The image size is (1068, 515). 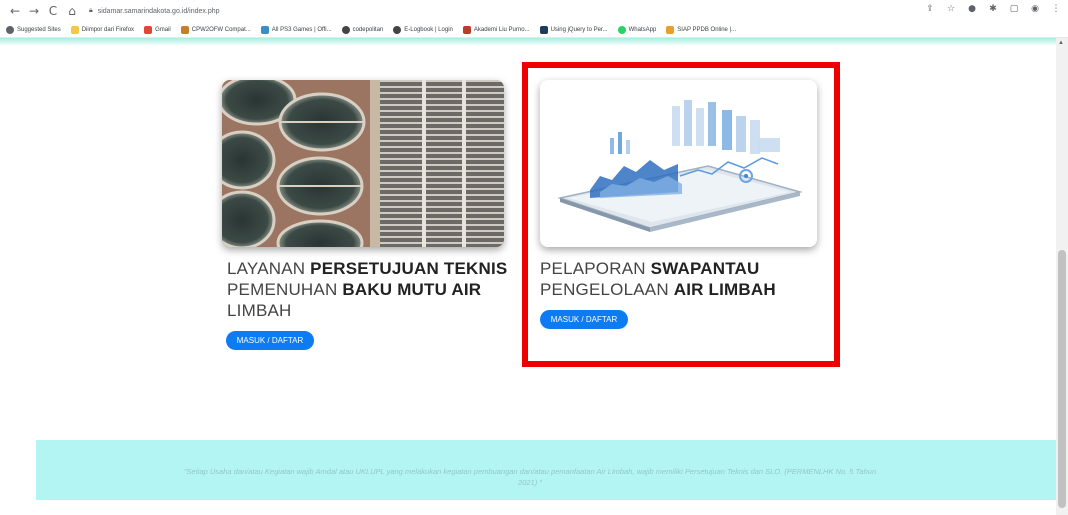 What do you see at coordinates (499, 11) in the screenshot?
I see `address-bar: 🔒︎ sidamar.samarindakota.go.id/index.php` at bounding box center [499, 11].